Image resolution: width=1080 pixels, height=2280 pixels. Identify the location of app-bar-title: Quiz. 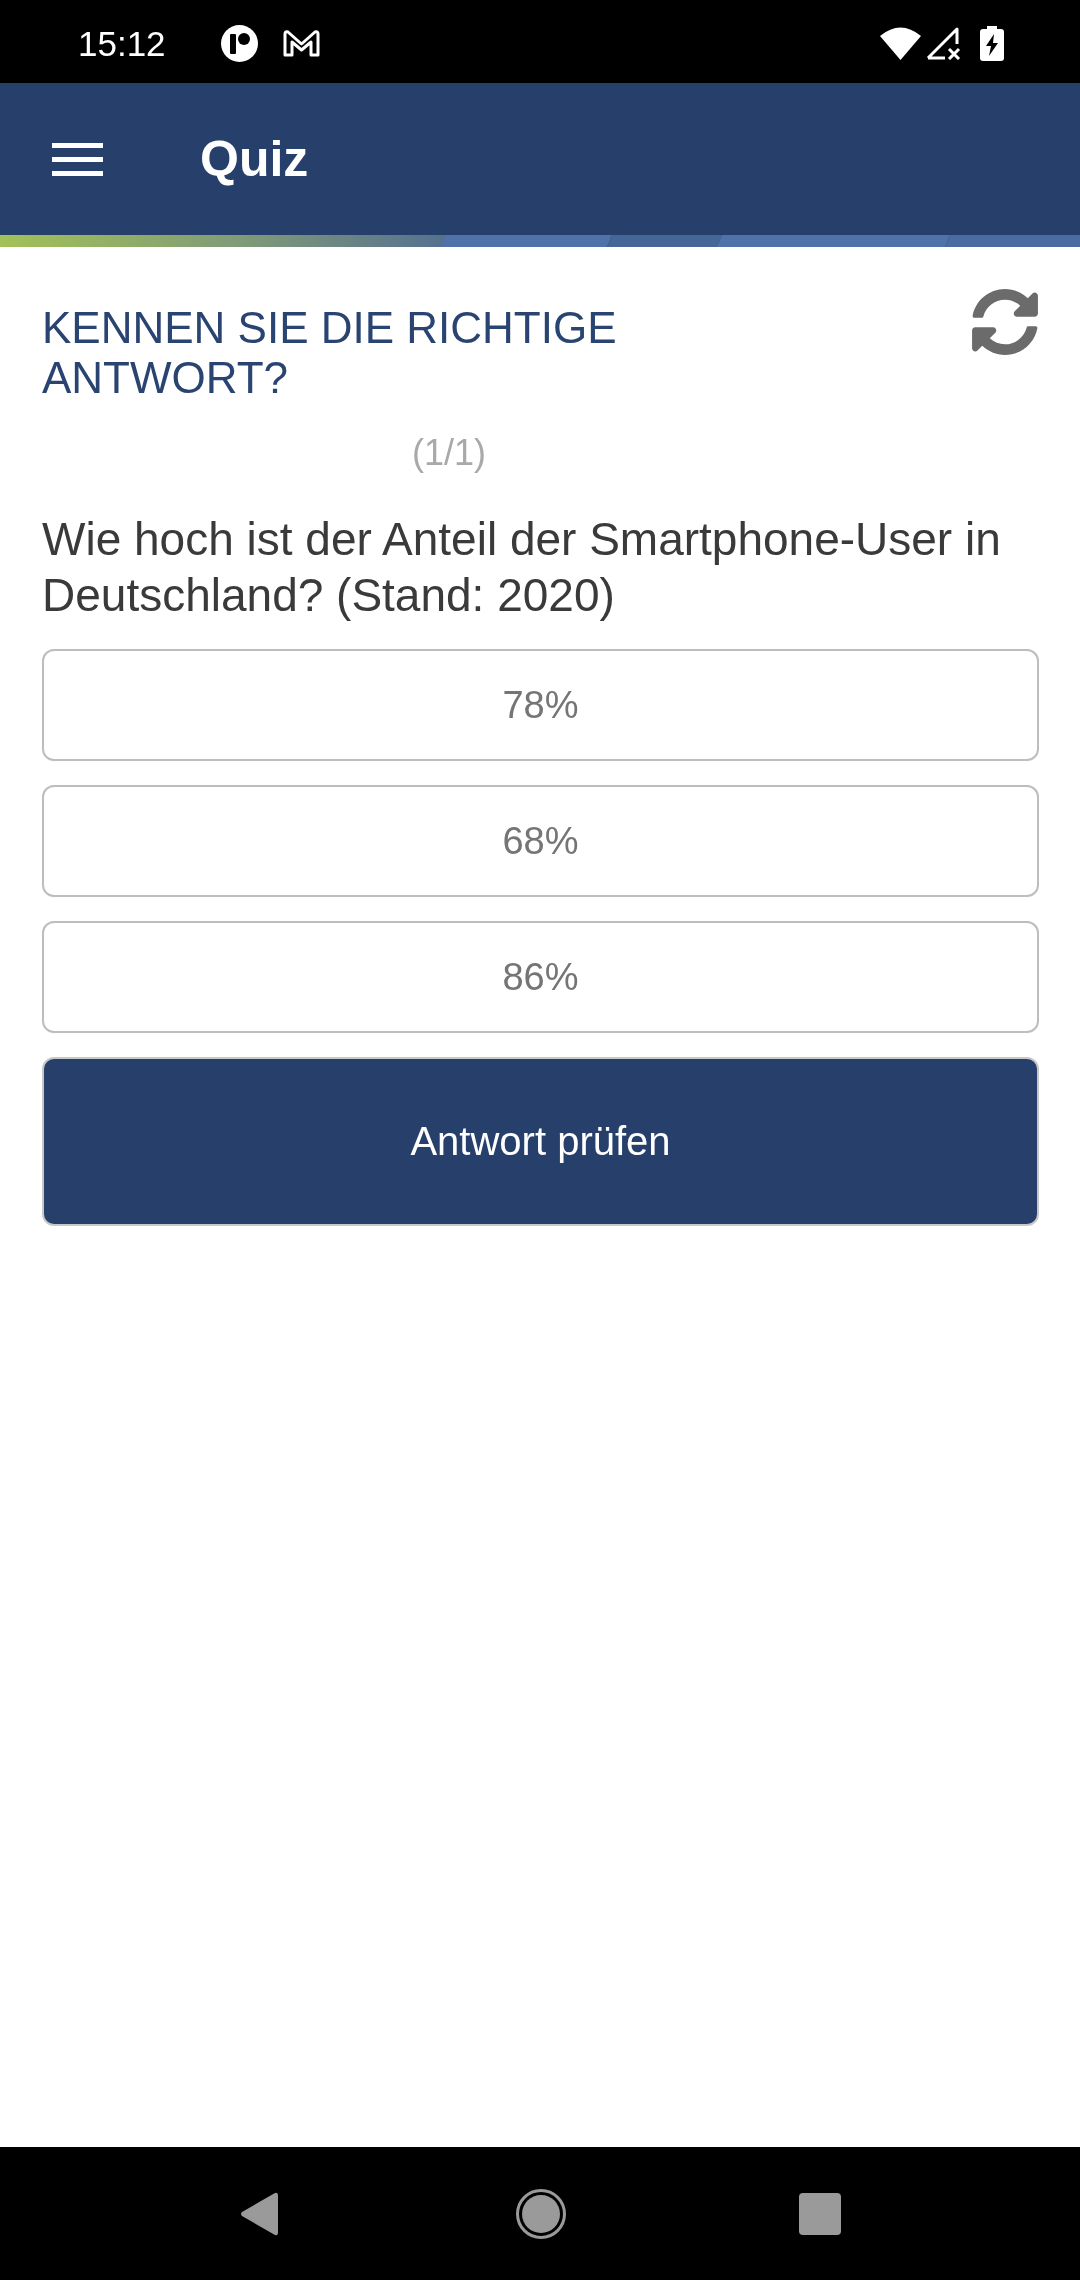
(254, 159).